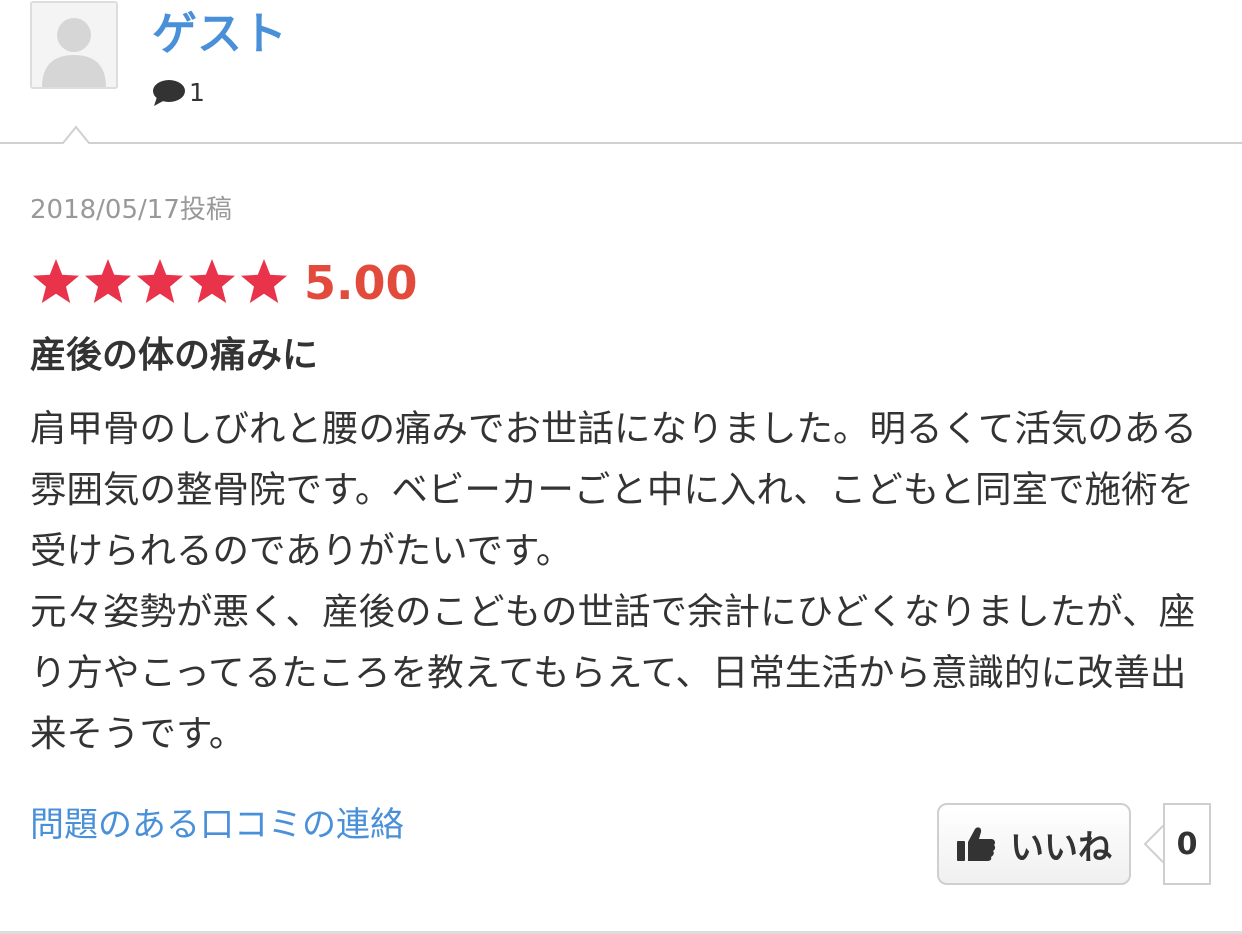  Describe the element at coordinates (1154, 844) in the screenshot. I see `like-count-pointer` at that location.